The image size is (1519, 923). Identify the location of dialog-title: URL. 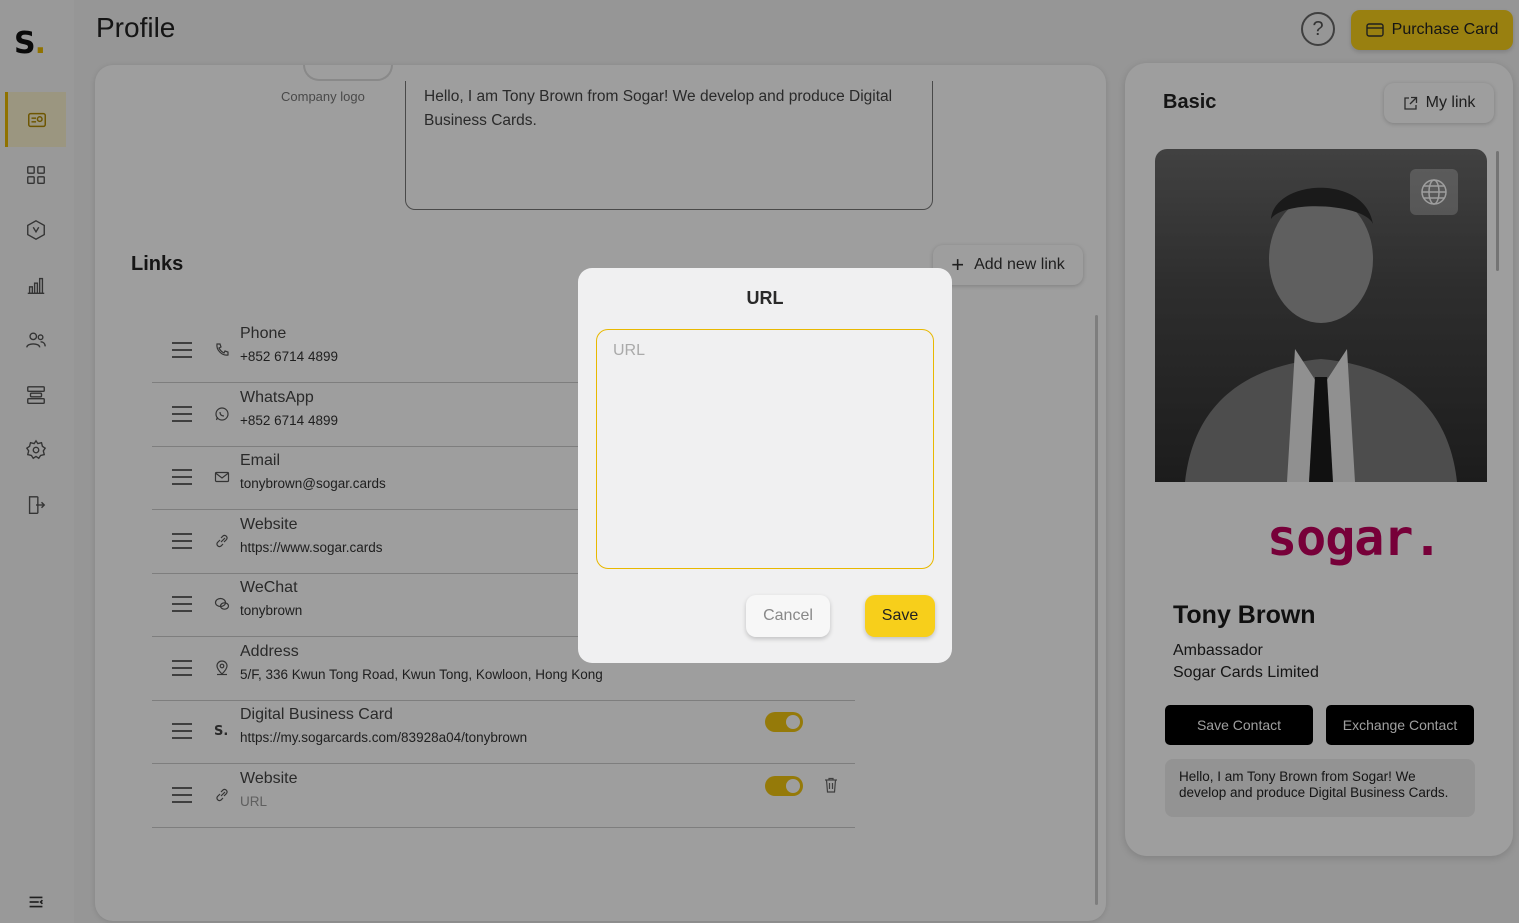
(765, 298).